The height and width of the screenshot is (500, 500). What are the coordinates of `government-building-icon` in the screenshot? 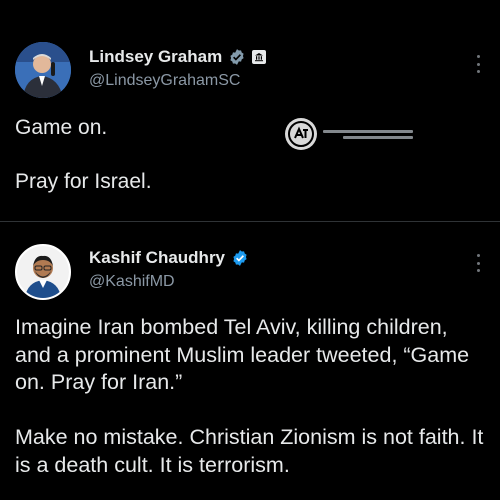 It's located at (259, 57).